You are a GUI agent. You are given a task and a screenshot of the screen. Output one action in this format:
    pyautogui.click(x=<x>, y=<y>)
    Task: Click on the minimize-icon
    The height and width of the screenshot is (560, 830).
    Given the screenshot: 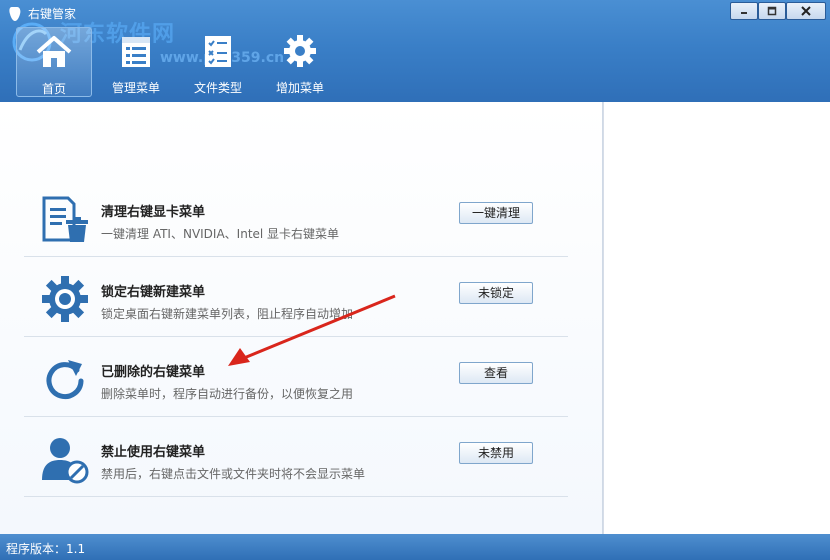 What is the action you would take?
    pyautogui.click(x=744, y=13)
    